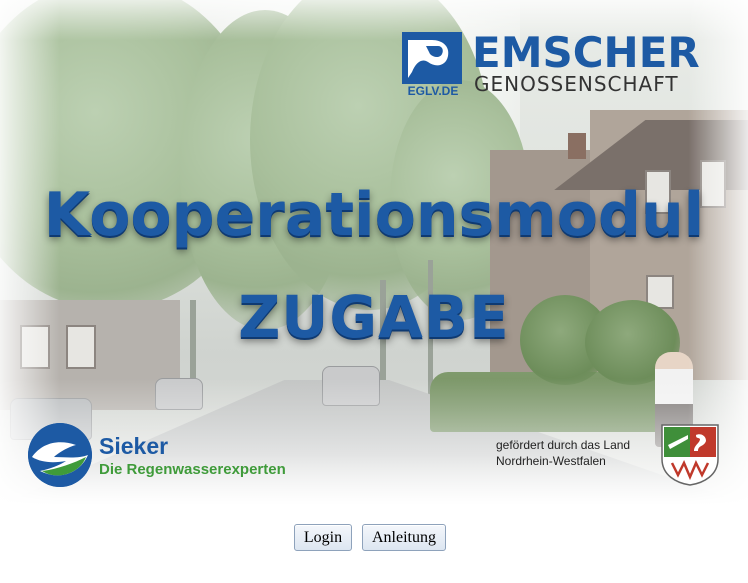  What do you see at coordinates (374, 317) in the screenshot?
I see `page-subtitle: ZUGABE` at bounding box center [374, 317].